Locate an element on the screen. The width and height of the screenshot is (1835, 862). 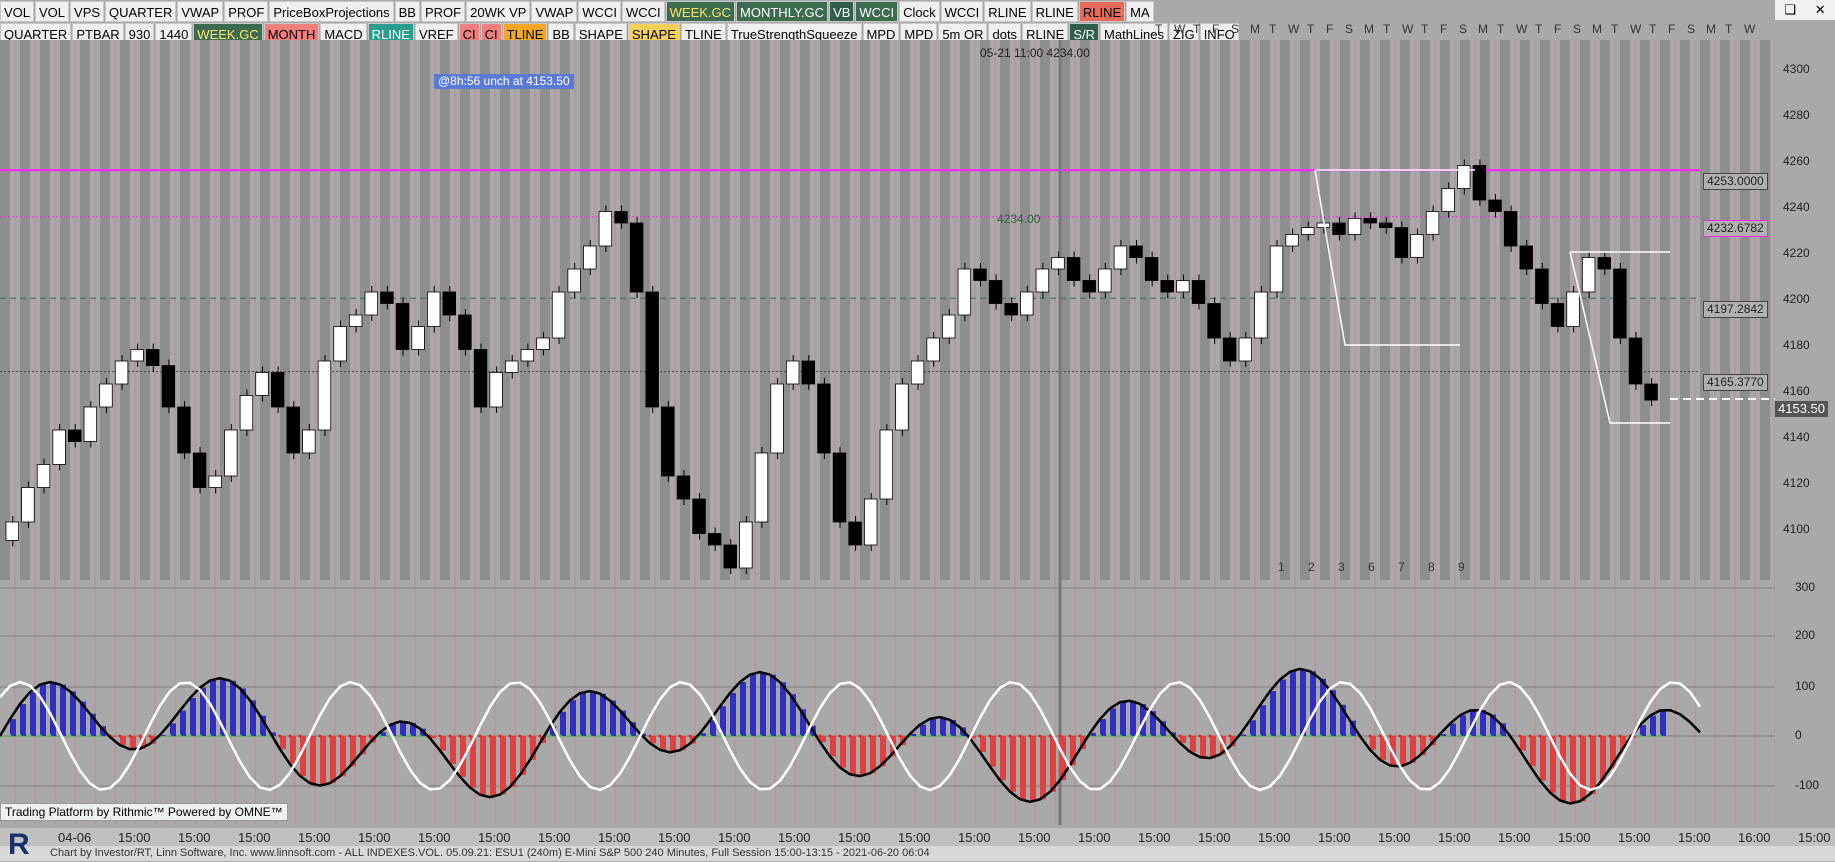
mid-label: 4234.00 is located at coordinates (1018, 219).